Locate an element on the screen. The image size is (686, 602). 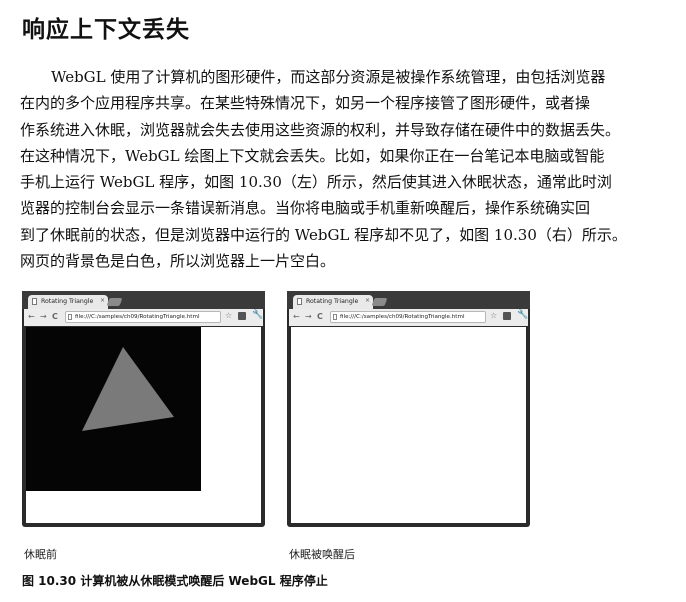
paragraph-line: 览器的控制台会显示一条错误新消息。当你将电脑或手机重新唤醒后，操作系统确实回 is located at coordinates (305, 208).